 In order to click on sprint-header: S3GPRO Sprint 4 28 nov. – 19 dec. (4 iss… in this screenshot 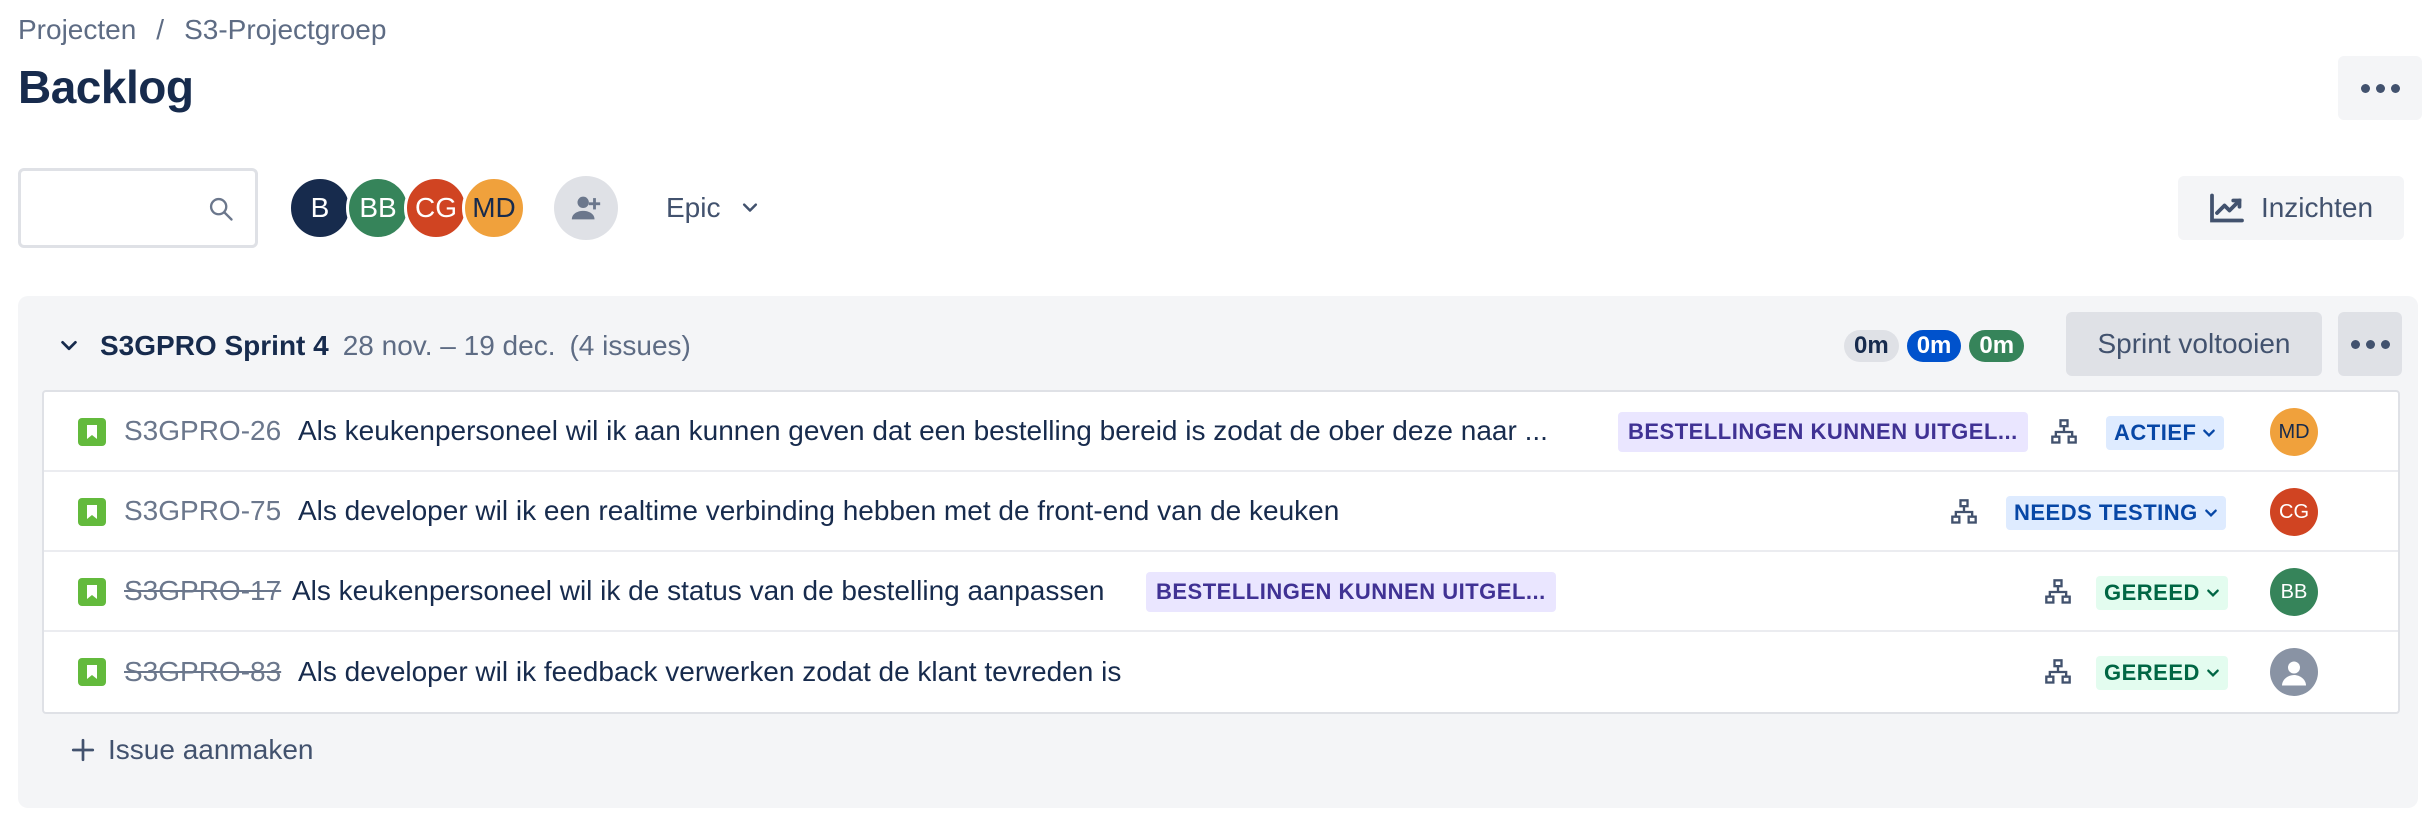, I will do `click(374, 346)`.